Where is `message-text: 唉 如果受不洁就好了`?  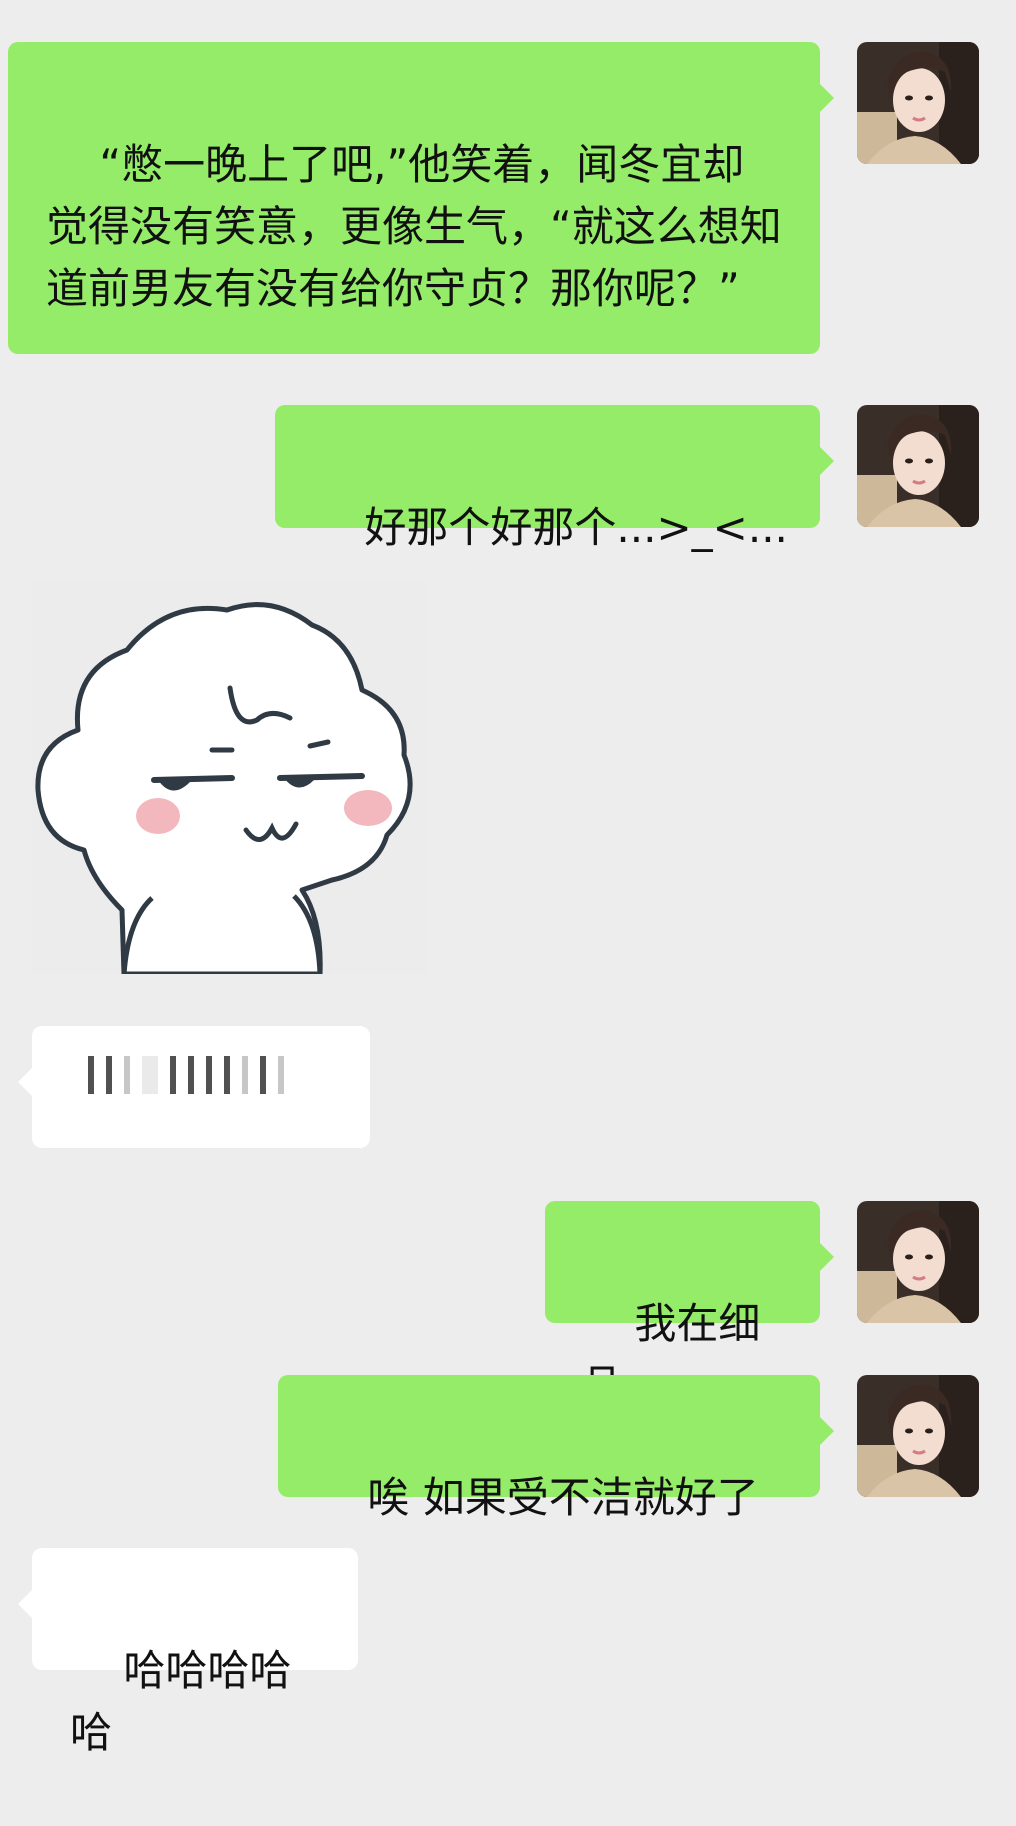 message-text: 唉 如果受不洁就好了 is located at coordinates (563, 1497).